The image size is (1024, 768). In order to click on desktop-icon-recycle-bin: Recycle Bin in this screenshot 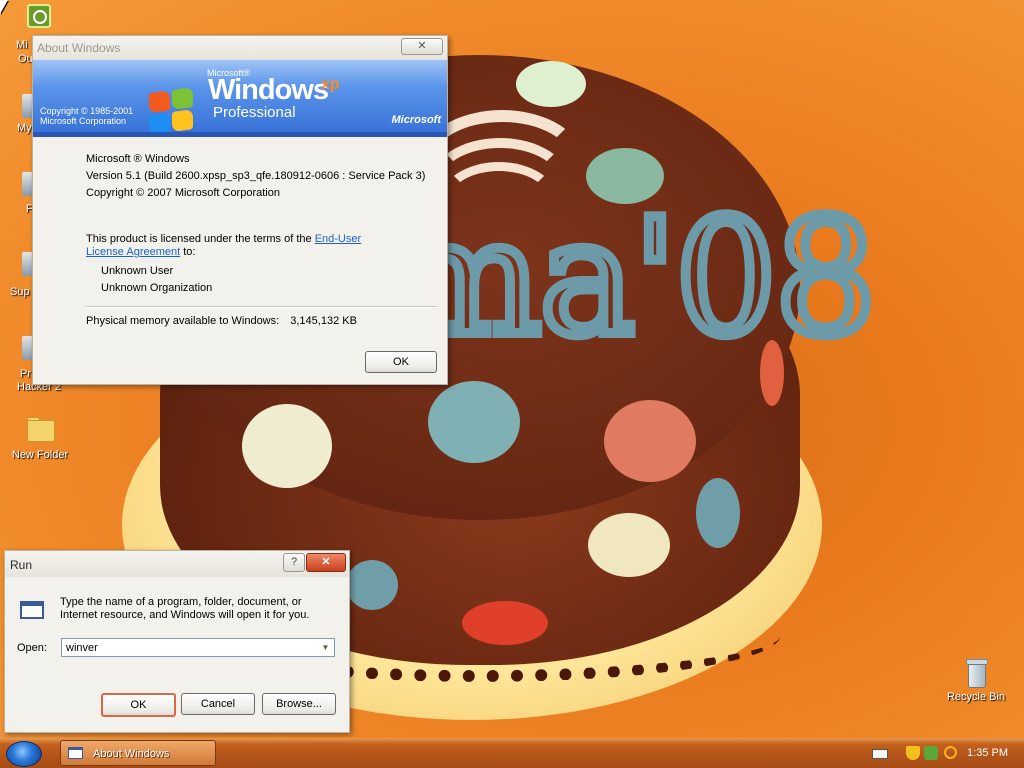, I will do `click(976, 679)`.